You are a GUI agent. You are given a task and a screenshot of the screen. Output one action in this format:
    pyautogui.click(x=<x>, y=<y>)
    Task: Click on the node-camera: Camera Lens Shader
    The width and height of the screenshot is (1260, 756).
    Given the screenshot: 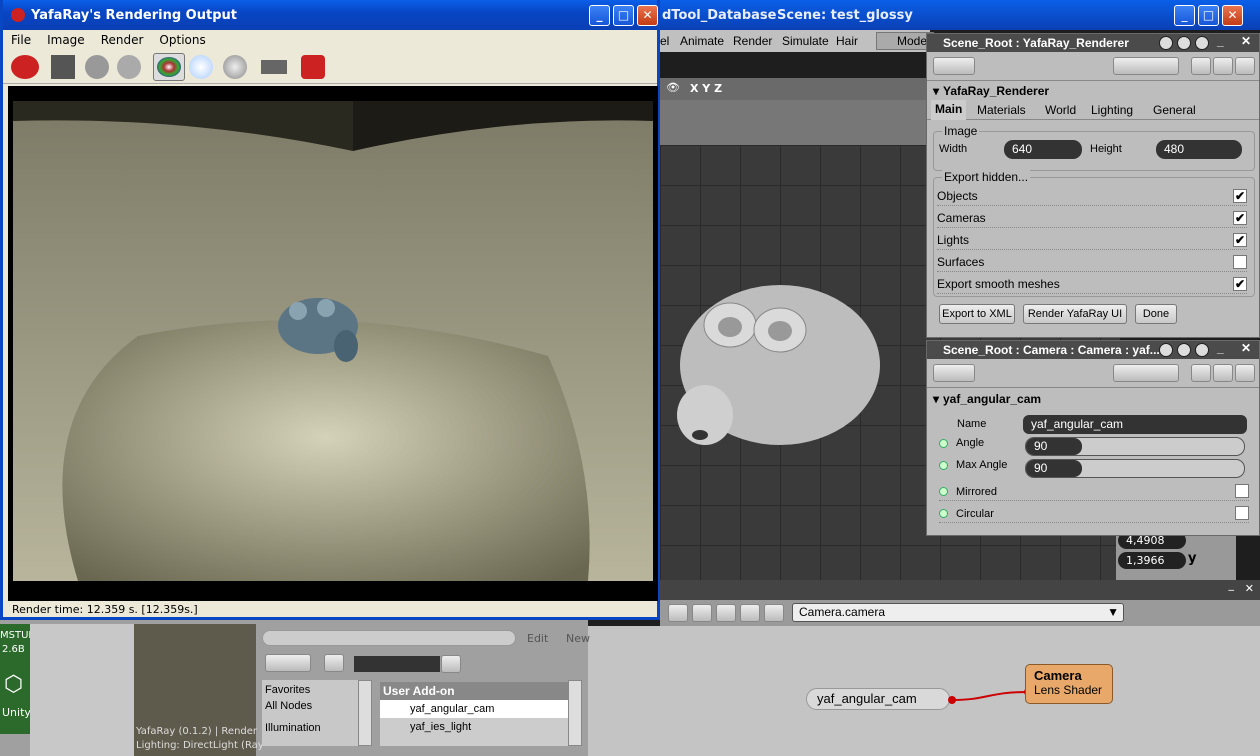 What is the action you would take?
    pyautogui.click(x=1069, y=684)
    